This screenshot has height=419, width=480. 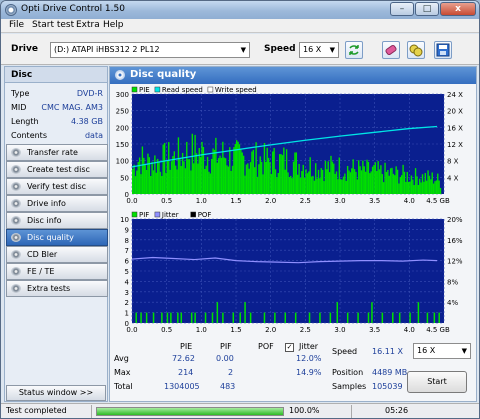 What do you see at coordinates (144, 90) in the screenshot?
I see `legend-label: PIE` at bounding box center [144, 90].